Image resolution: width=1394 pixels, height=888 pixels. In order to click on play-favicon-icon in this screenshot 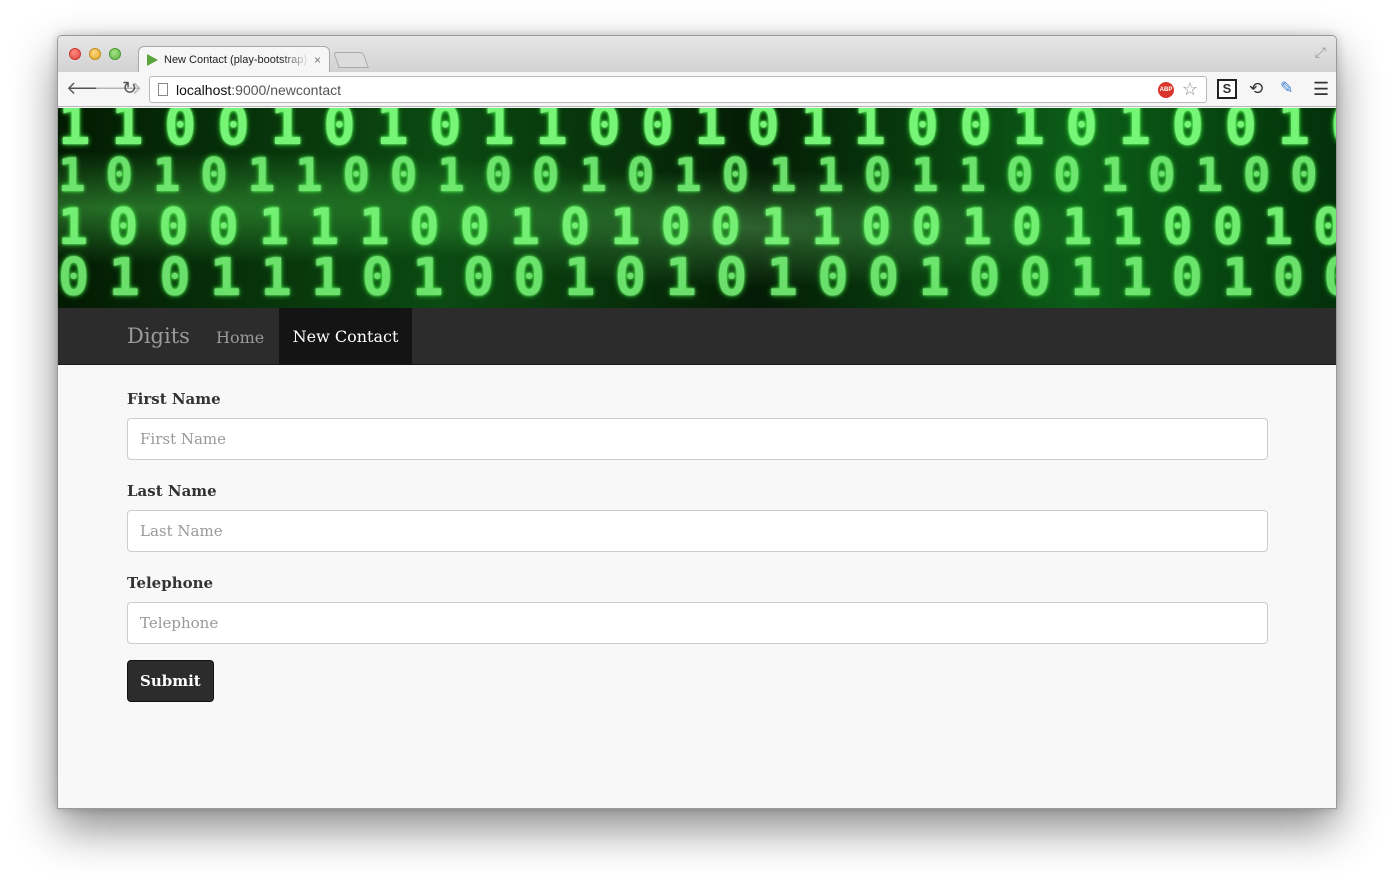, I will do `click(152, 60)`.